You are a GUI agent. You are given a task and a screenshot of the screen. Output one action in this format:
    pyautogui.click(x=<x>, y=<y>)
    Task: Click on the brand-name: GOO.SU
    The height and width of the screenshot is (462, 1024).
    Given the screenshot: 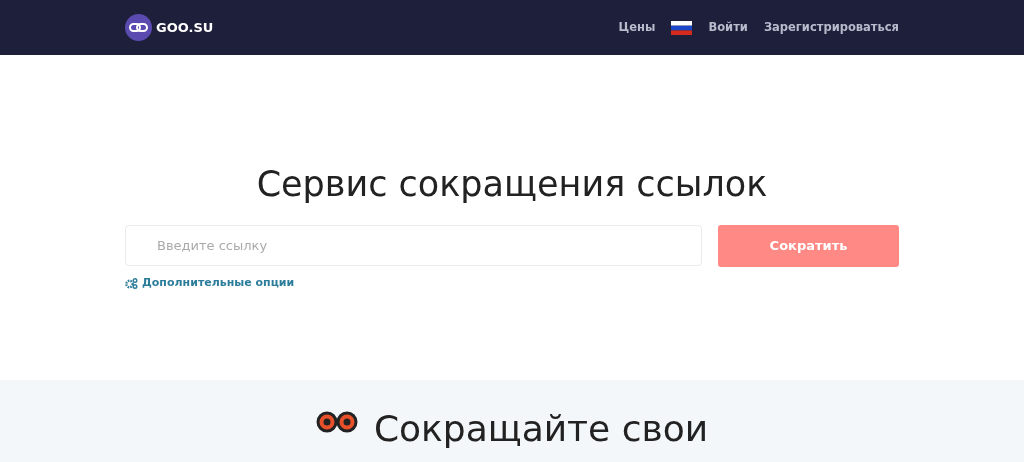 What is the action you would take?
    pyautogui.click(x=185, y=27)
    